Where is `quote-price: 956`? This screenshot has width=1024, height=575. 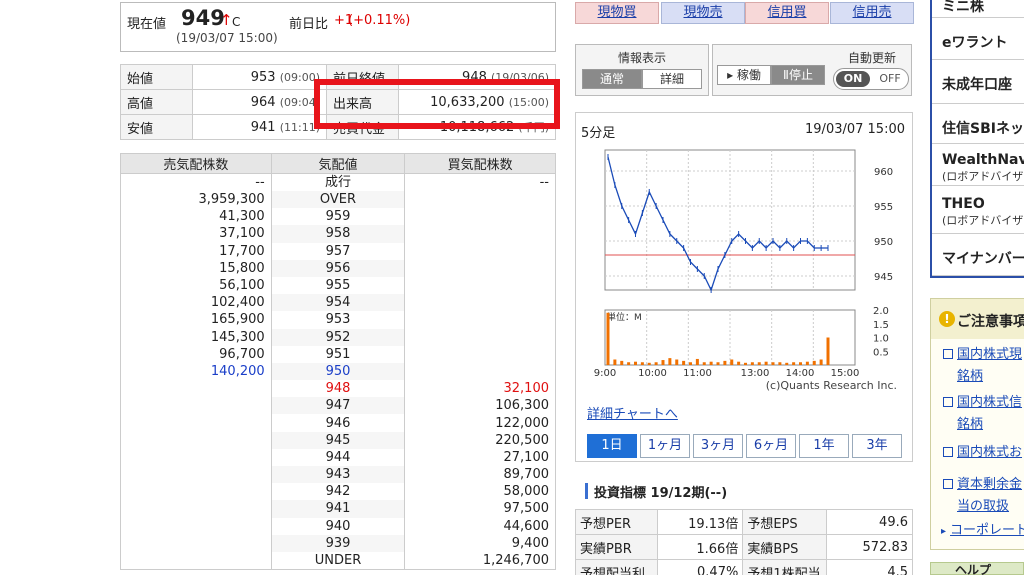 quote-price: 956 is located at coordinates (338, 268).